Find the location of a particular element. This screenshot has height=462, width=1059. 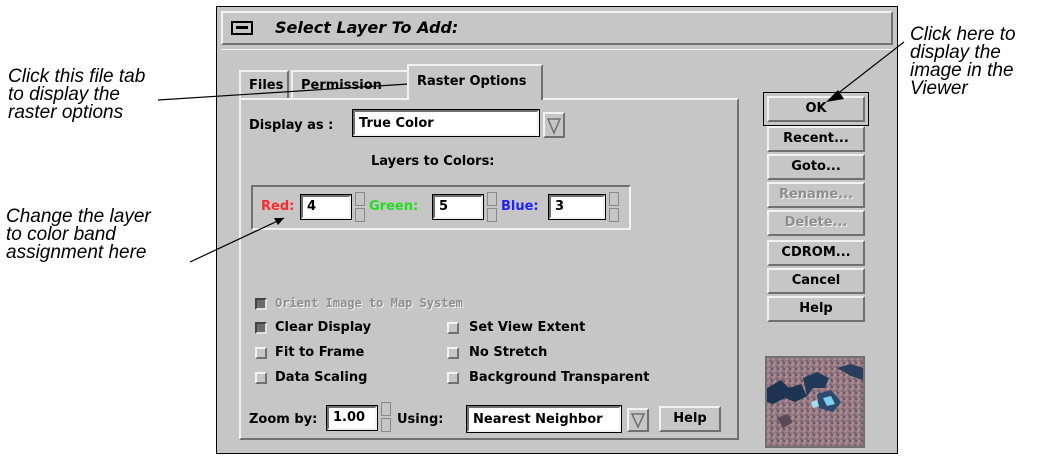

tab-label: Raster Options is located at coordinates (472, 81).